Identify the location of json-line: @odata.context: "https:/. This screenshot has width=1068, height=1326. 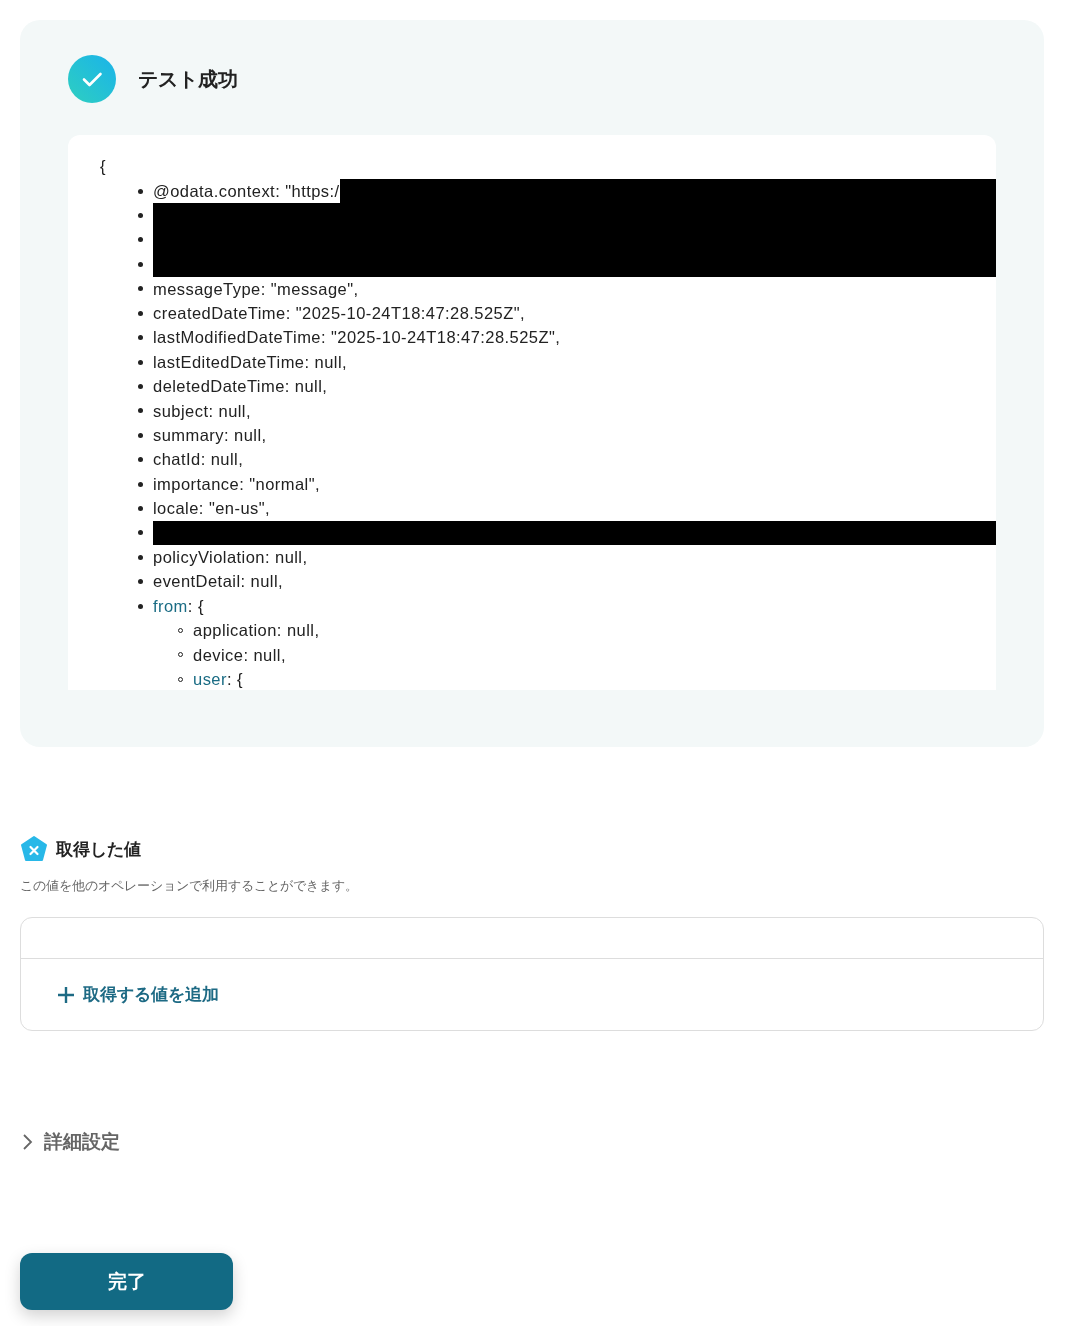
(246, 191).